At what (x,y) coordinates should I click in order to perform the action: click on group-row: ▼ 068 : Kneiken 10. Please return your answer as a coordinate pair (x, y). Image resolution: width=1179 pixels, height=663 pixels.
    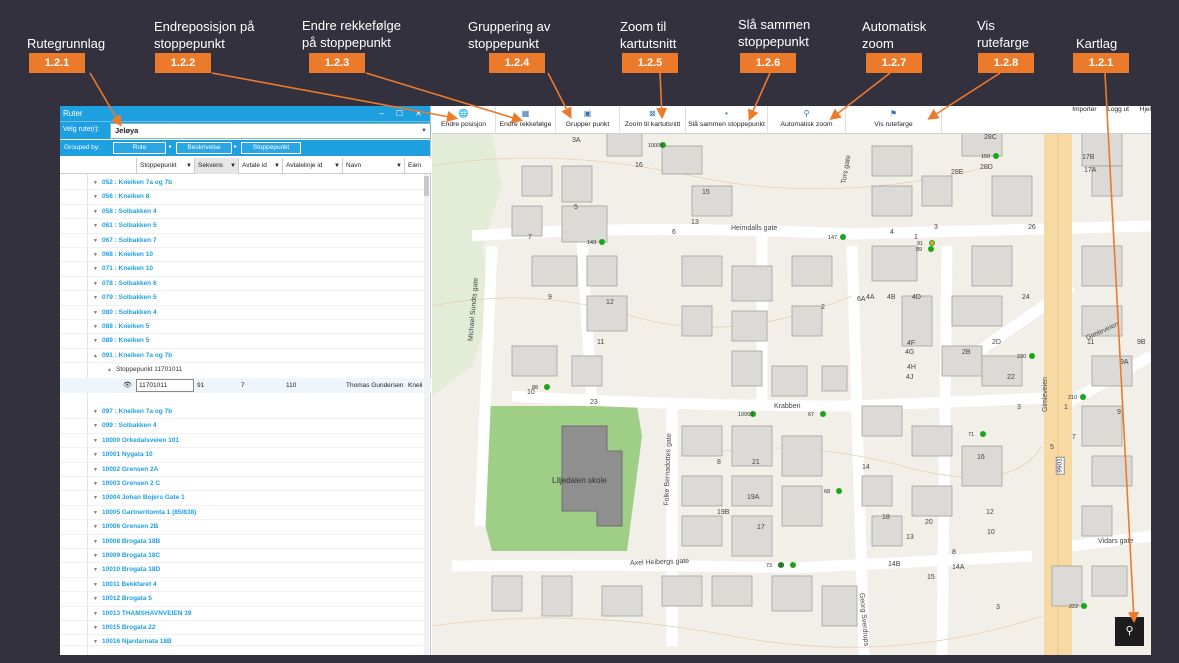
    Looking at the image, I should click on (243, 255).